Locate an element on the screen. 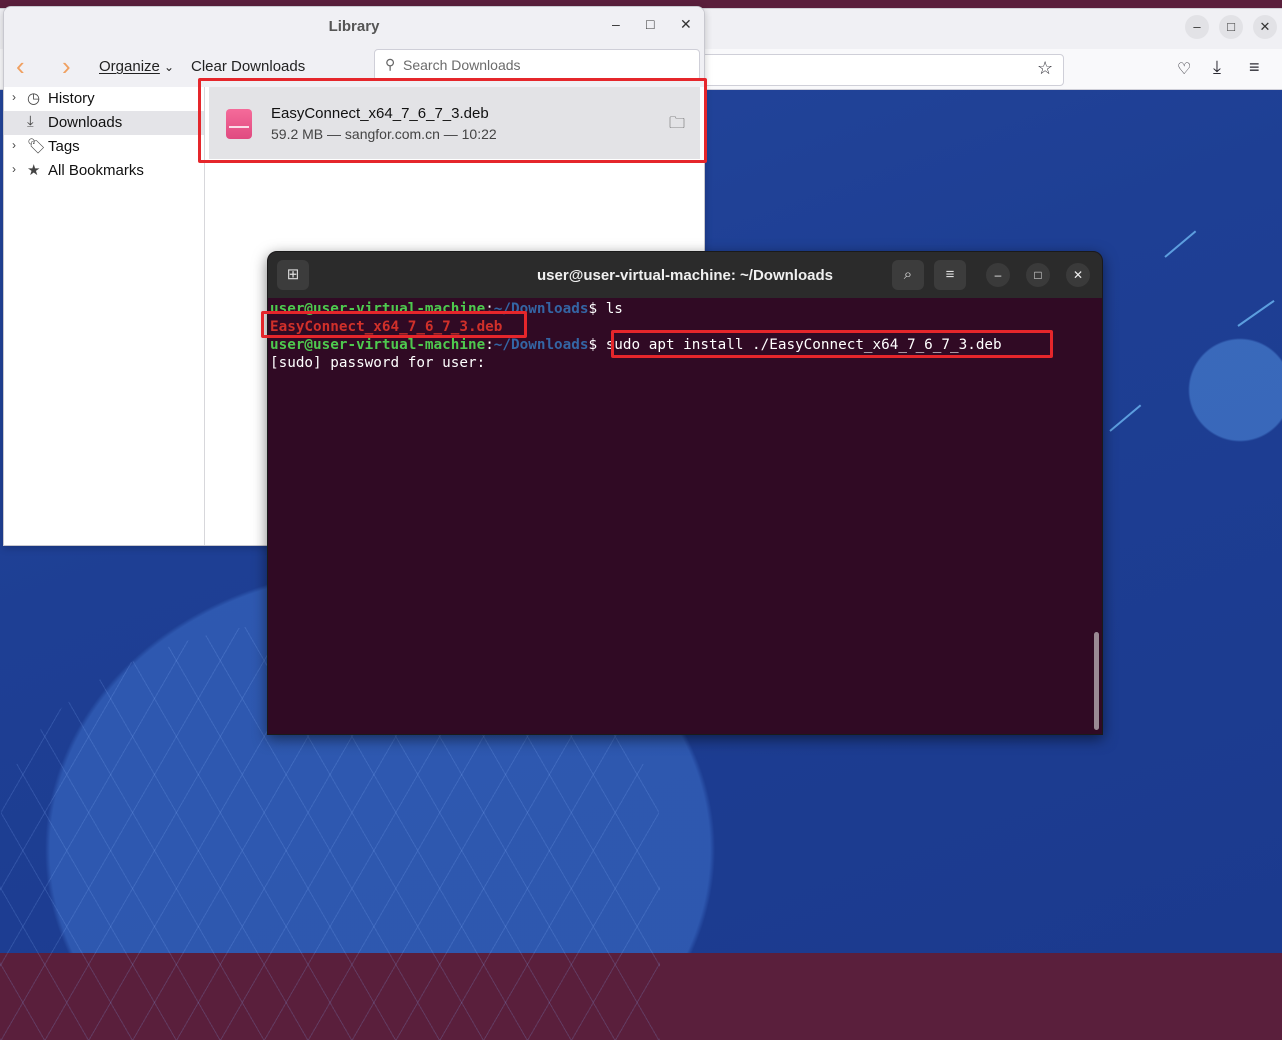 The width and height of the screenshot is (1282, 1040). menu-icon: ≡ is located at coordinates (1254, 67).